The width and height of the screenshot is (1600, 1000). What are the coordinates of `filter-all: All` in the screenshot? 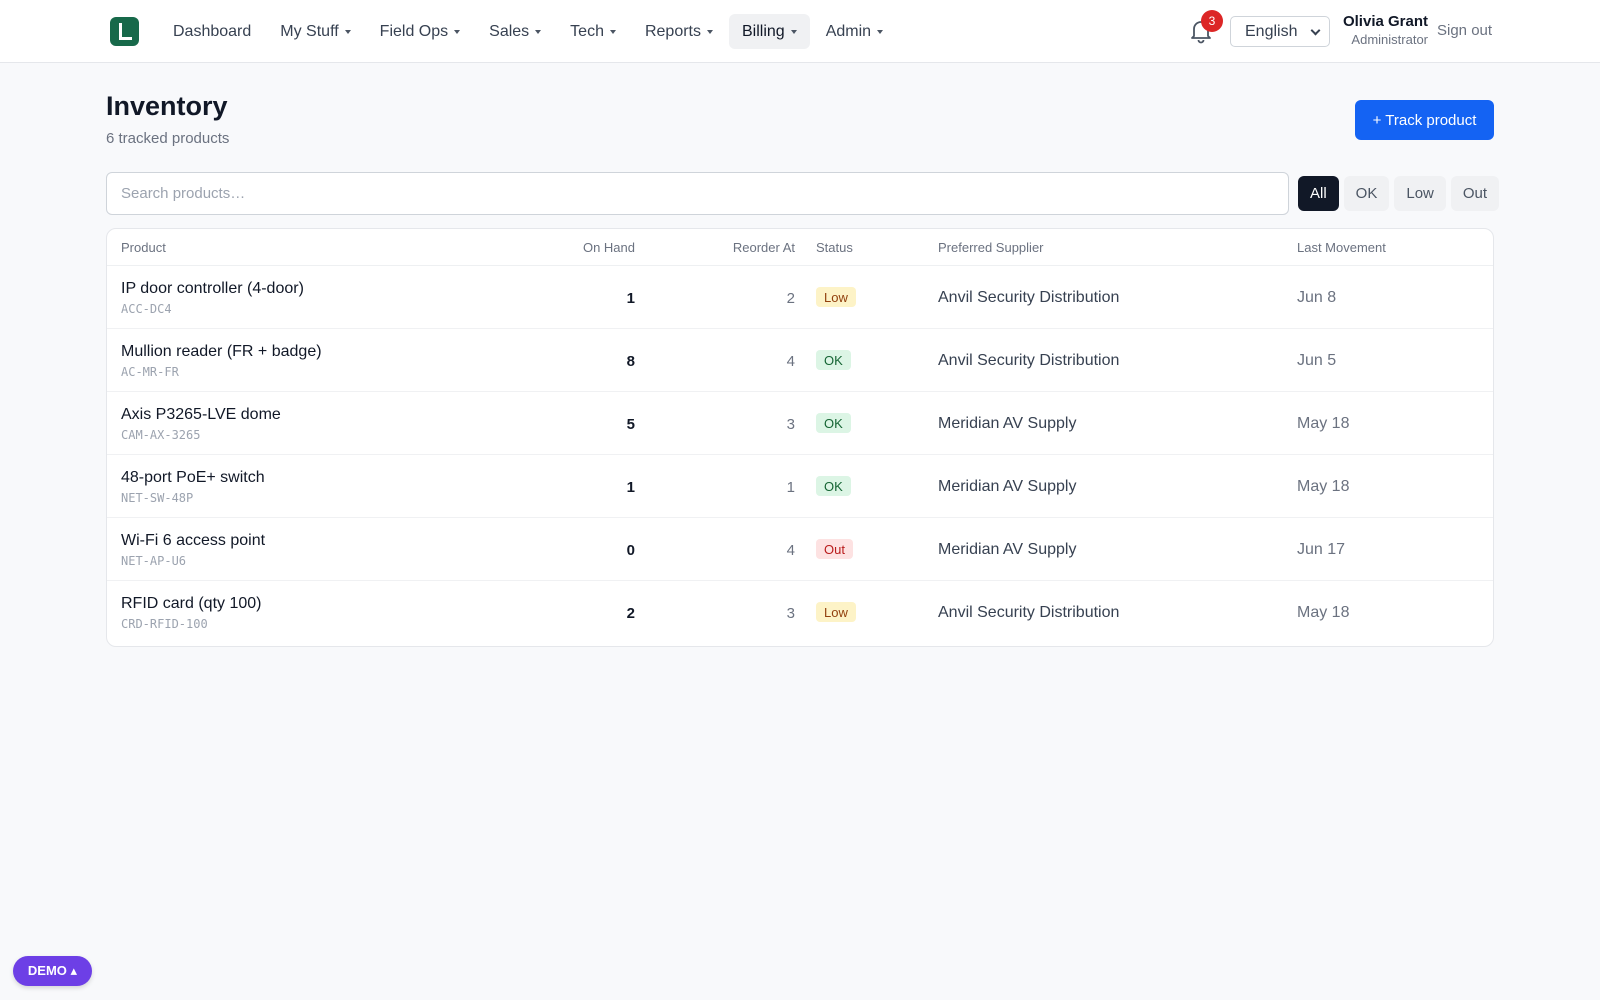 It's located at (1318, 193).